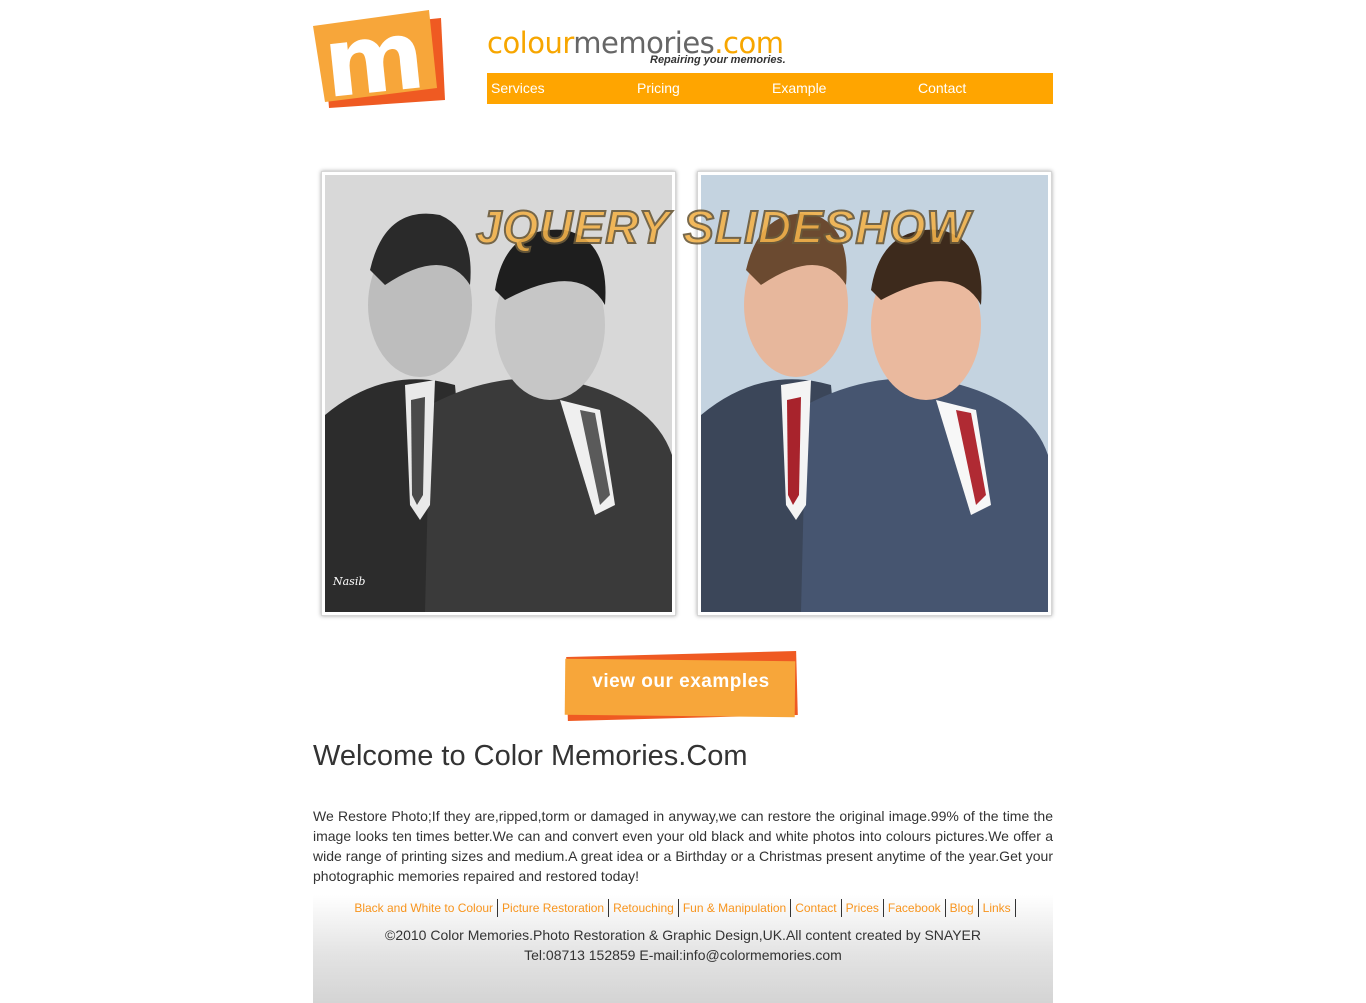 The width and height of the screenshot is (1366, 1003). What do you see at coordinates (348, 581) in the screenshot?
I see `photo-signature: Nasib` at bounding box center [348, 581].